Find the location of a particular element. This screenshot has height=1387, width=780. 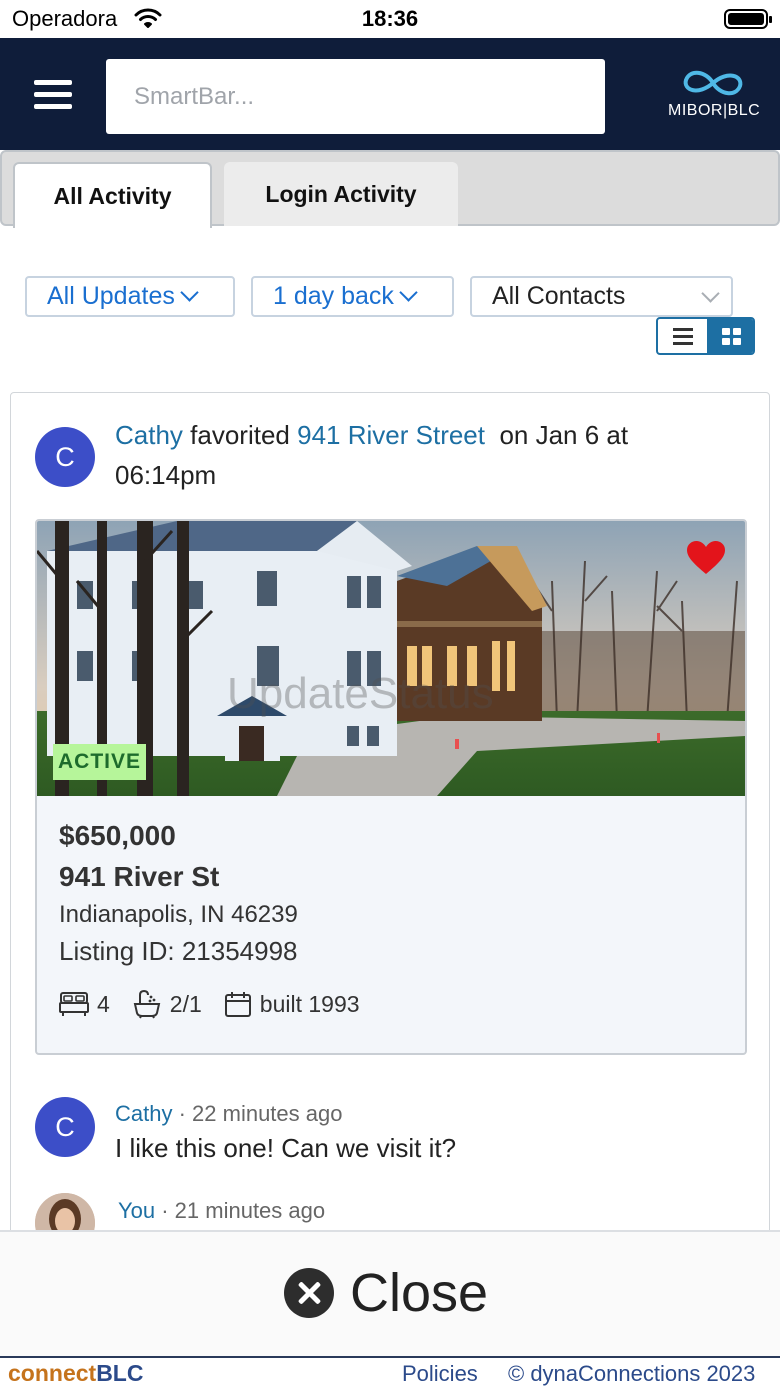

status-bar: Operadora 18:36 is located at coordinates (390, 19).